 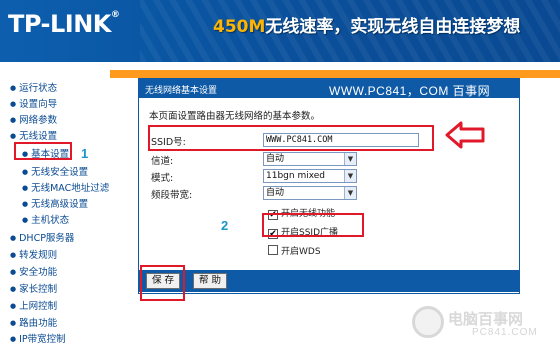 What do you see at coordinates (225, 225) in the screenshot?
I see `step-number-2: 2` at bounding box center [225, 225].